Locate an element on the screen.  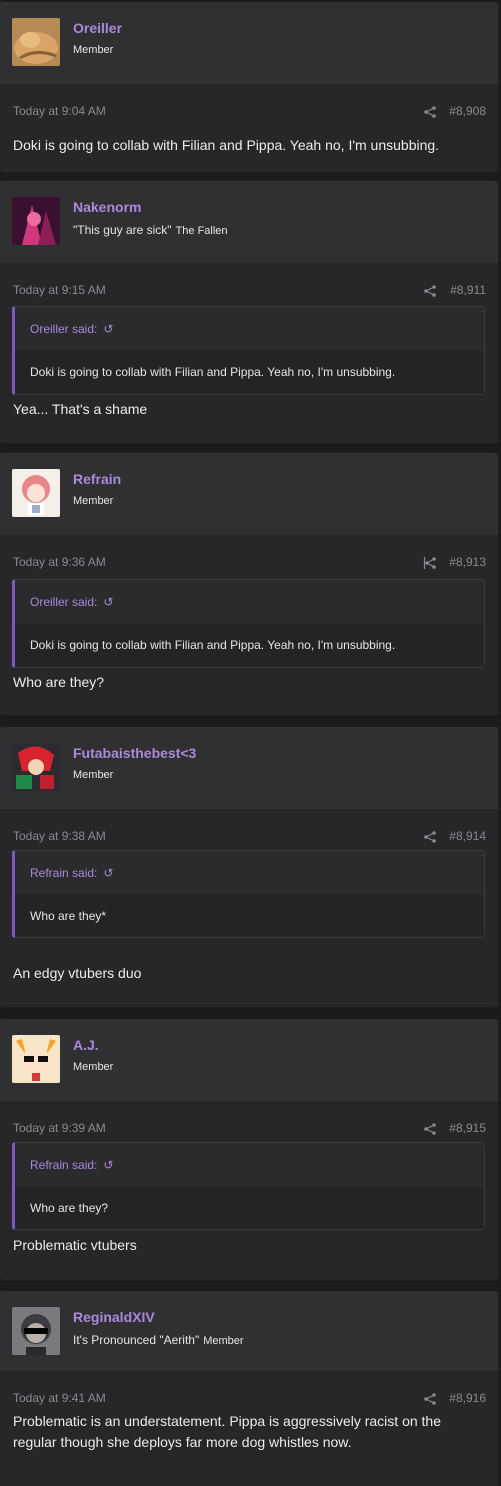
post-message: Yea... That's a shame is located at coordinates (80, 409).